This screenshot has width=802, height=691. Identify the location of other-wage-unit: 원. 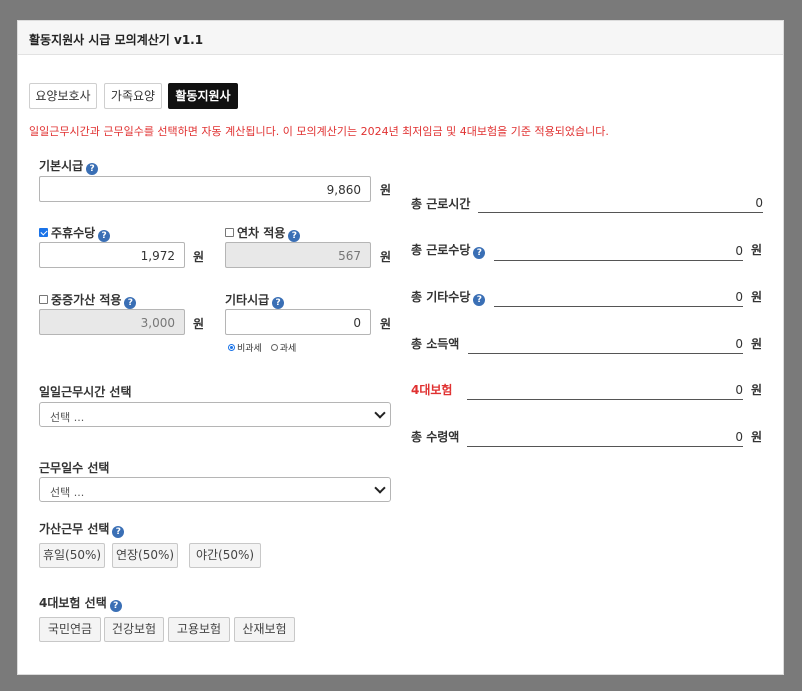
(386, 324).